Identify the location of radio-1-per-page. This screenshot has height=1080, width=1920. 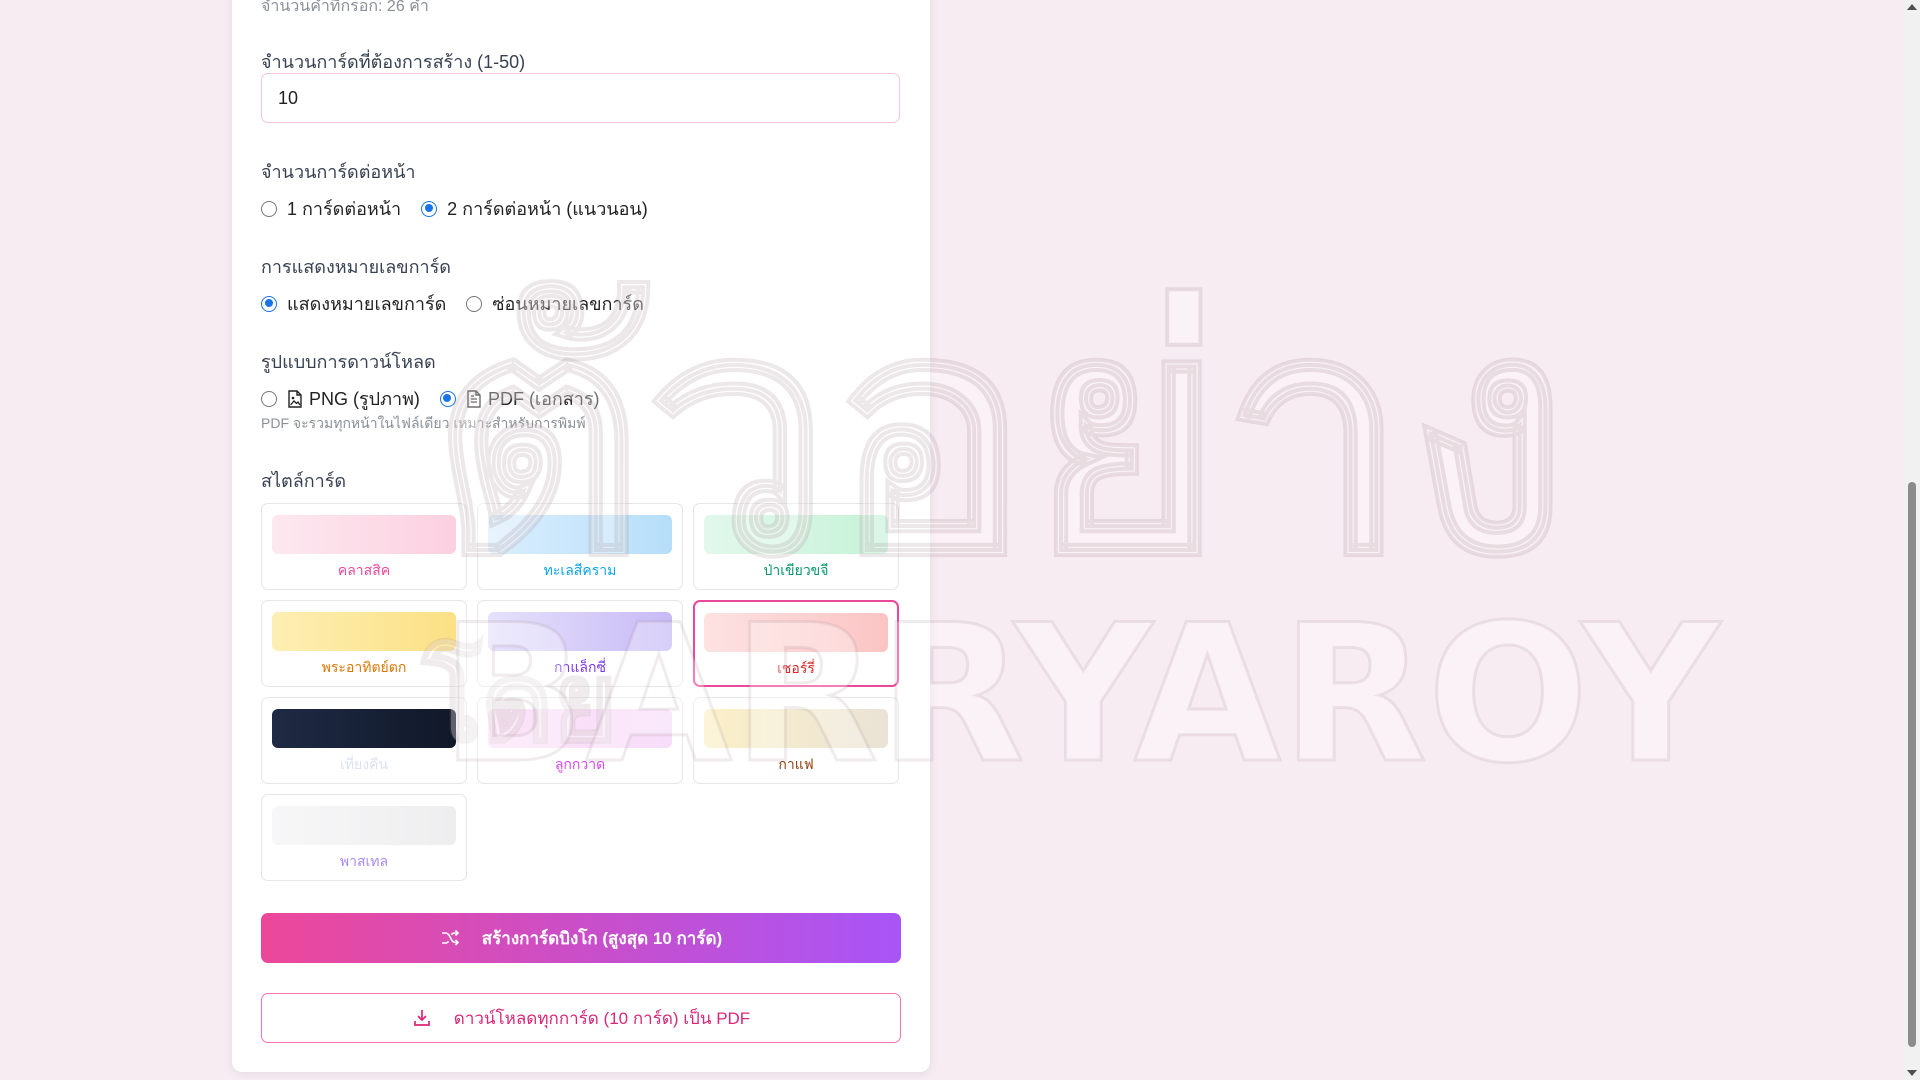
(269, 208).